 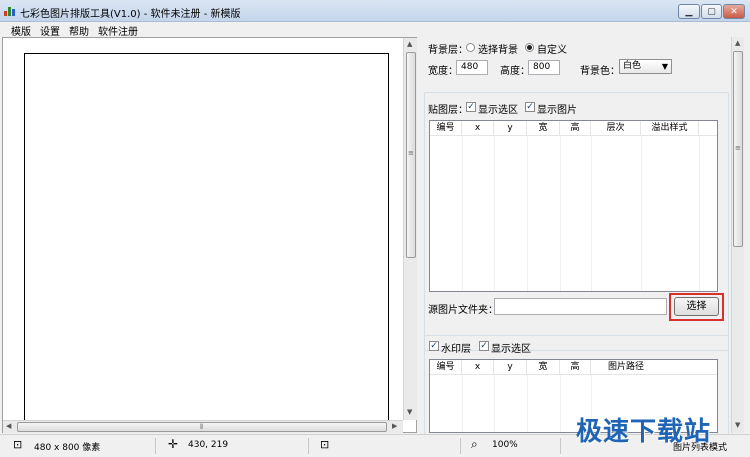 I want to click on watermark-layer-label: 水印层, so click(x=456, y=347).